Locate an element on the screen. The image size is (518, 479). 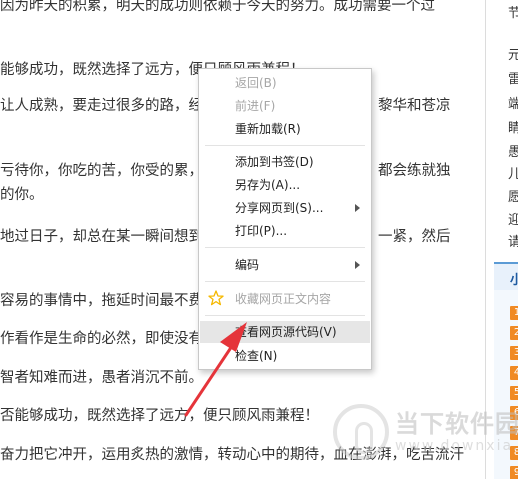
menu-item-forward: 前进(F) is located at coordinates (285, 106).